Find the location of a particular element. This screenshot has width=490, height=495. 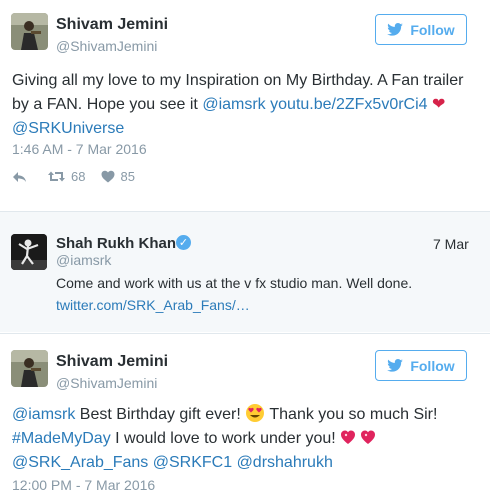

heart-icon is located at coordinates (108, 176).